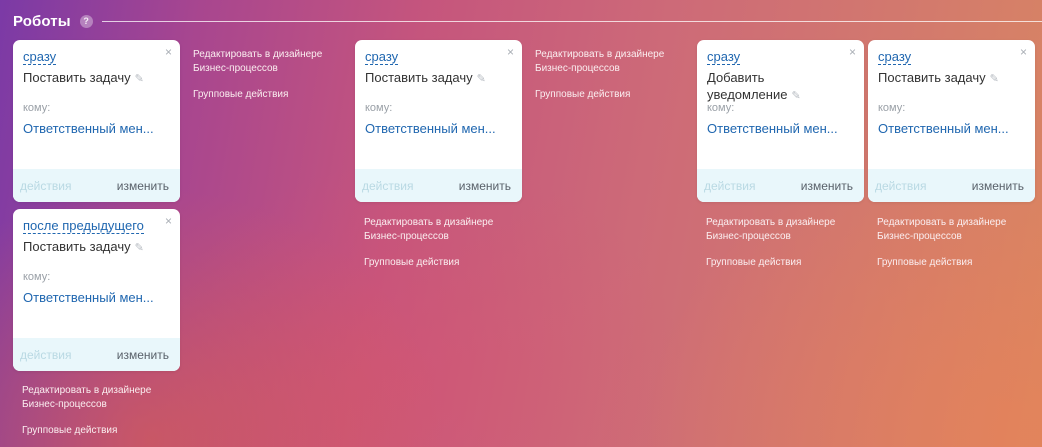  What do you see at coordinates (571, 21) in the screenshot?
I see `header-divider` at bounding box center [571, 21].